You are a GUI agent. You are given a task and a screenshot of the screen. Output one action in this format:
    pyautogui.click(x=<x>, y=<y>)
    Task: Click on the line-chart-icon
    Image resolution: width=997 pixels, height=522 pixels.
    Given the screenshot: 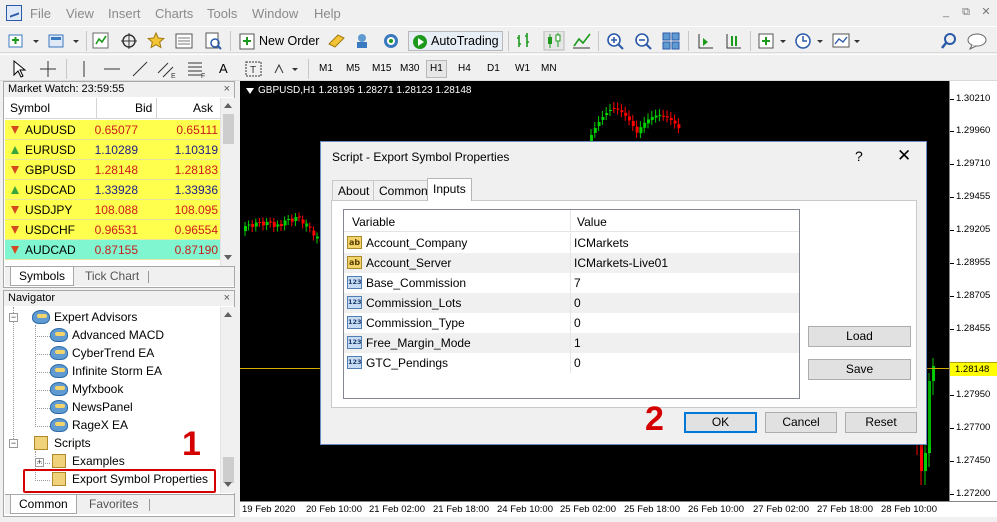 What is the action you would take?
    pyautogui.click(x=582, y=41)
    